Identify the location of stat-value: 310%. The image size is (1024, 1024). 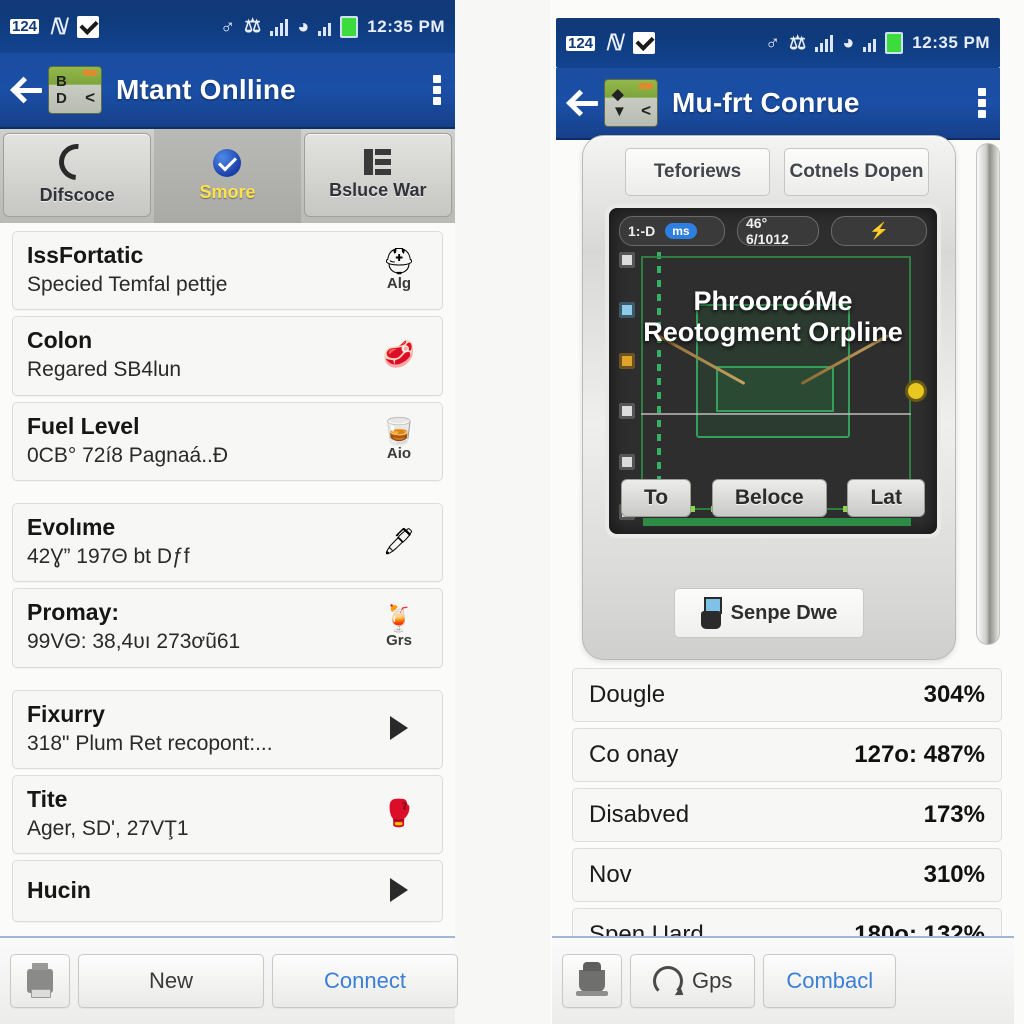
(954, 874).